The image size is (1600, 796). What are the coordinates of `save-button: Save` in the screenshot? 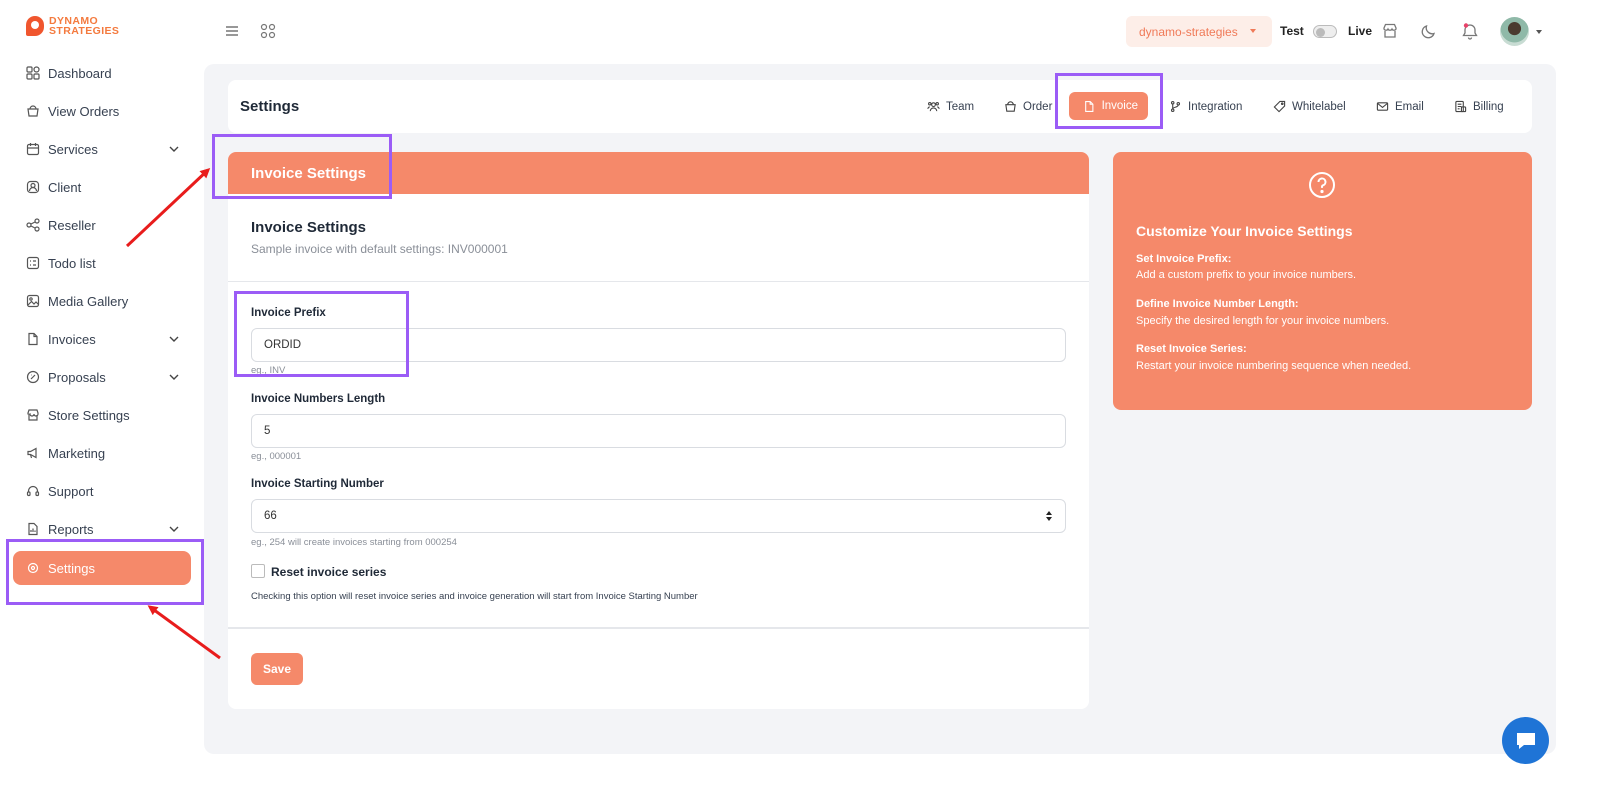 It's located at (277, 669).